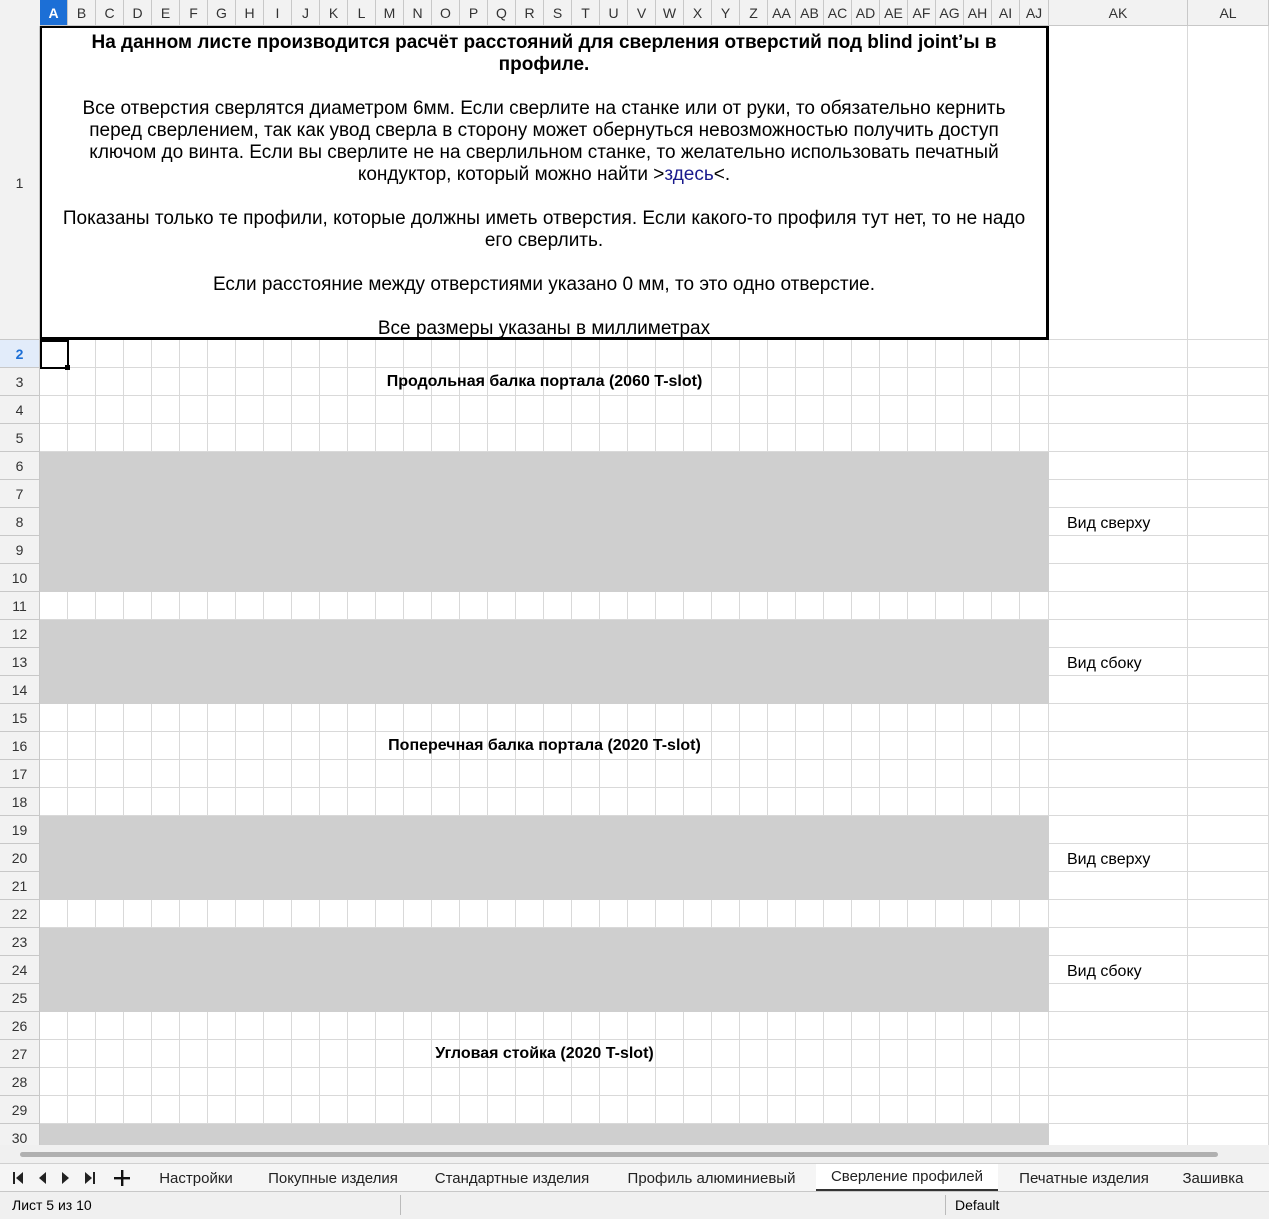  Describe the element at coordinates (894, 13) in the screenshot. I see `column-header-ae: AE` at that location.